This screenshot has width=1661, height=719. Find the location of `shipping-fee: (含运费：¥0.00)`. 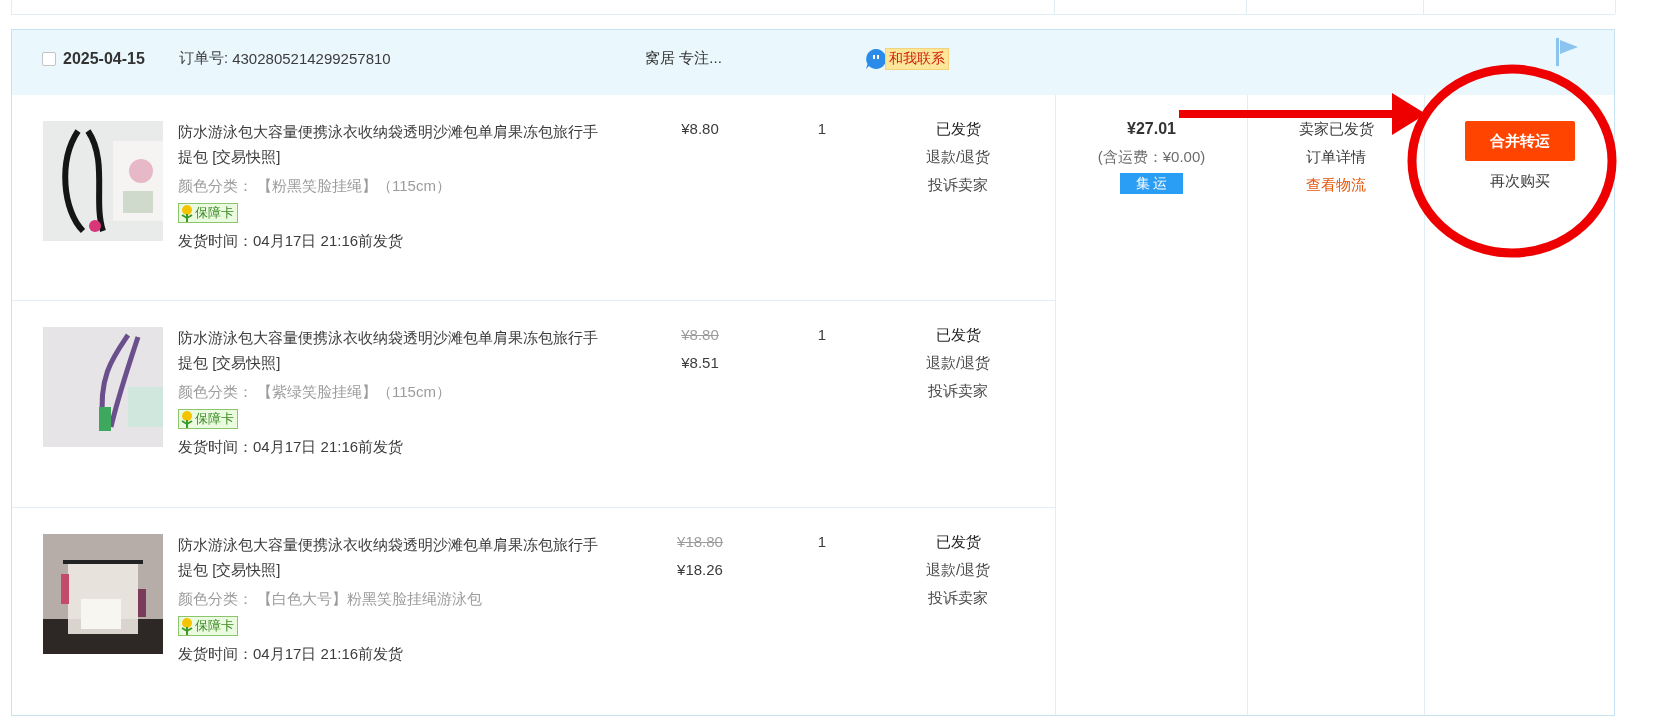

shipping-fee: (含运费：¥0.00) is located at coordinates (1151, 157).